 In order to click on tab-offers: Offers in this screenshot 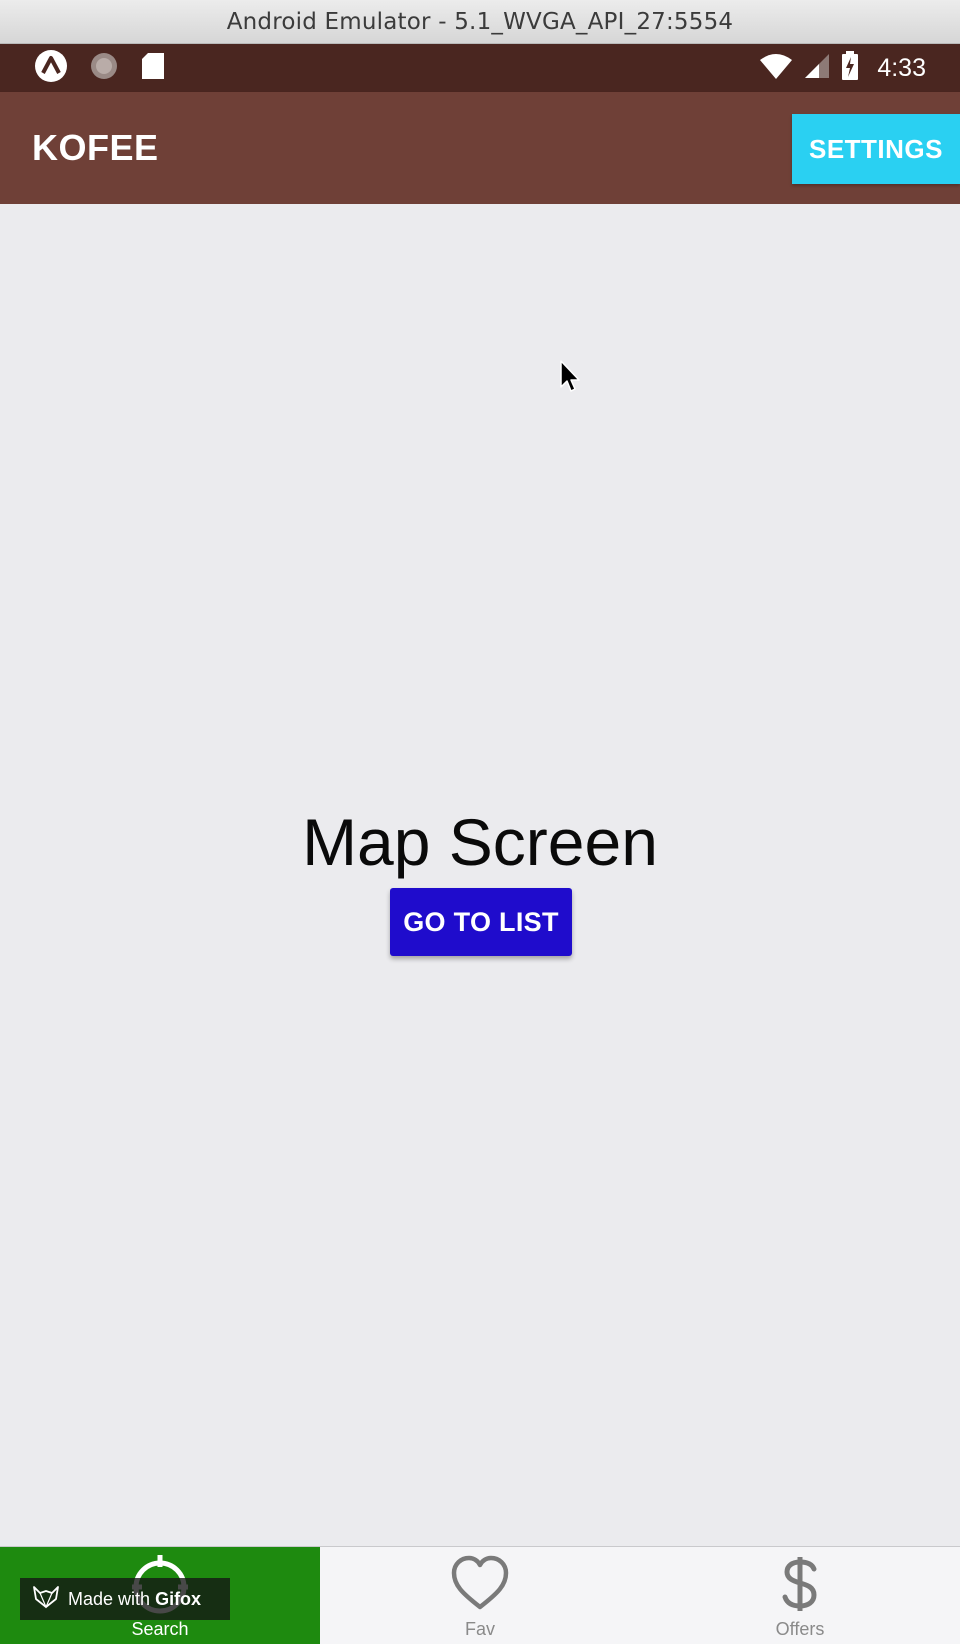, I will do `click(800, 1595)`.